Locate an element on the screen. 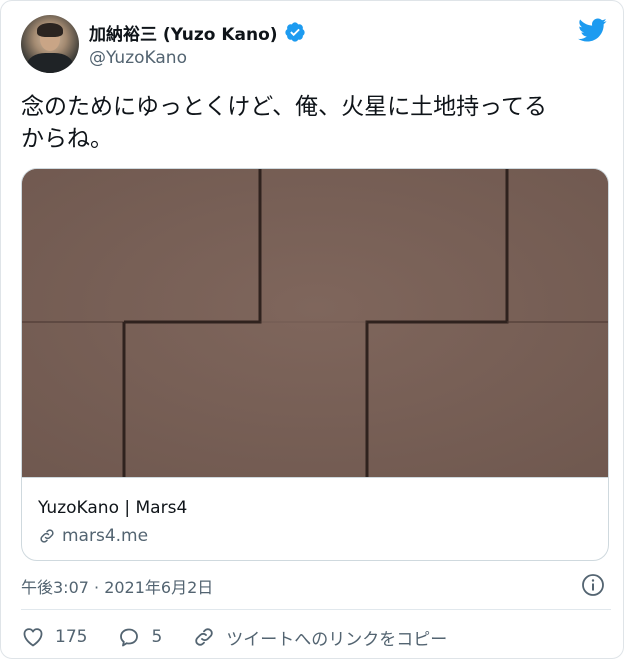 The height and width of the screenshot is (659, 624). card-domain: mars4.me is located at coordinates (93, 536).